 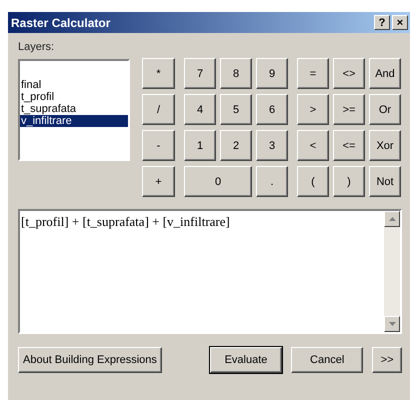 What do you see at coordinates (313, 109) in the screenshot?
I see `operator-key: >` at bounding box center [313, 109].